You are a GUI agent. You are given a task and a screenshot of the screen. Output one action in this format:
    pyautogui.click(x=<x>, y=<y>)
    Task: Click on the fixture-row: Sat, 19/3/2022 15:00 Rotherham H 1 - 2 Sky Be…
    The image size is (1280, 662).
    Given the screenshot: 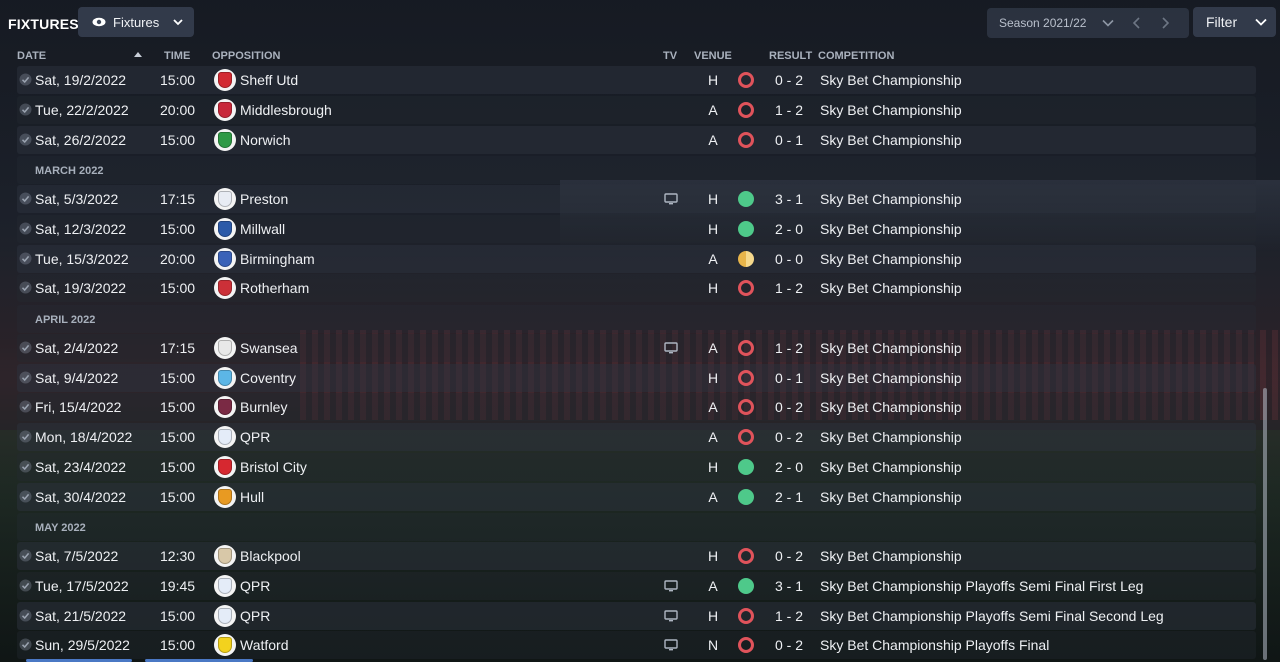 What is the action you would take?
    pyautogui.click(x=636, y=288)
    